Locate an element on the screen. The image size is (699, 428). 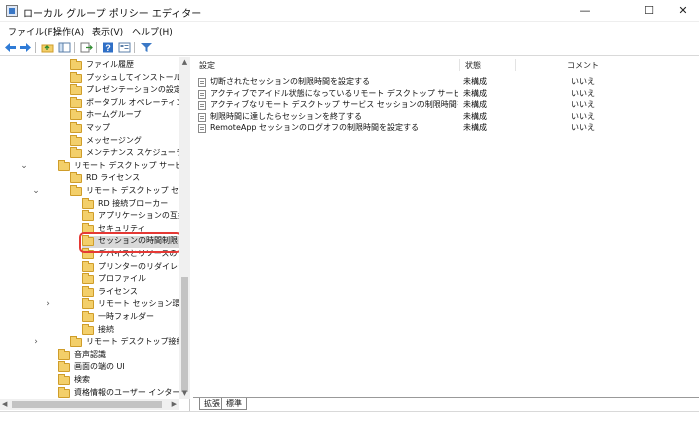
tab-standard: 標準 is located at coordinates (234, 404).